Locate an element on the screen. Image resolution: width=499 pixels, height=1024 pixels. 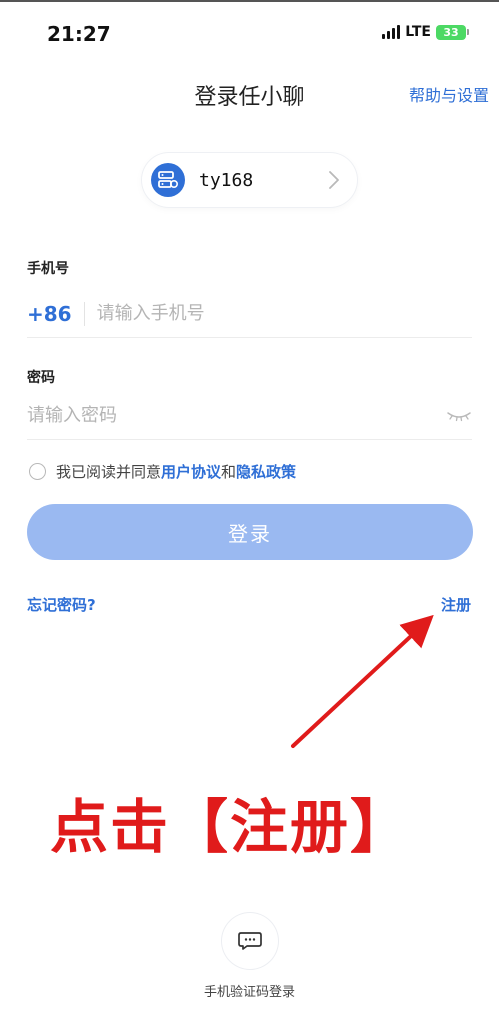
sms-login-button is located at coordinates (250, 941).